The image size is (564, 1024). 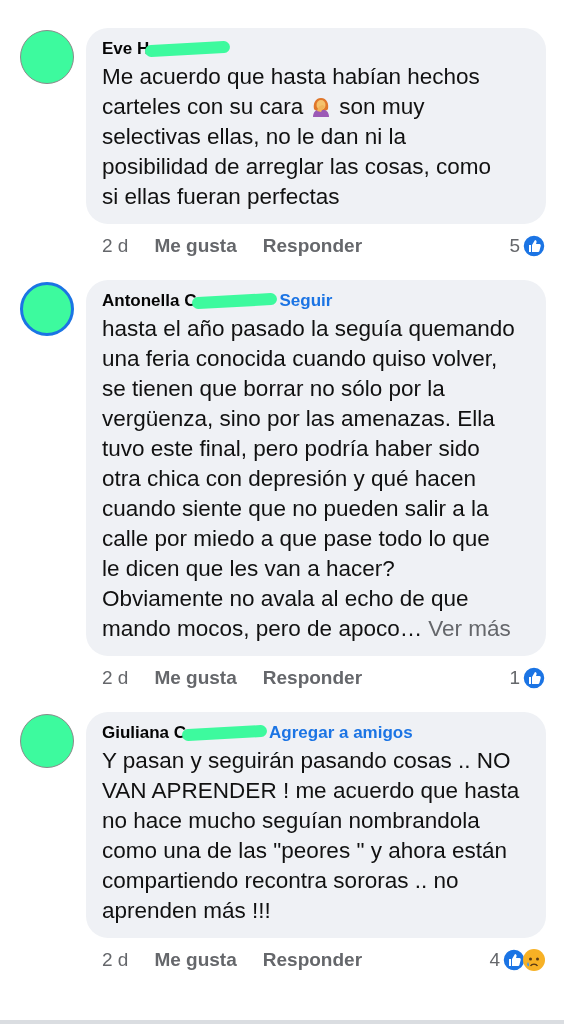 I want to click on reaction-count: 1, so click(x=514, y=678).